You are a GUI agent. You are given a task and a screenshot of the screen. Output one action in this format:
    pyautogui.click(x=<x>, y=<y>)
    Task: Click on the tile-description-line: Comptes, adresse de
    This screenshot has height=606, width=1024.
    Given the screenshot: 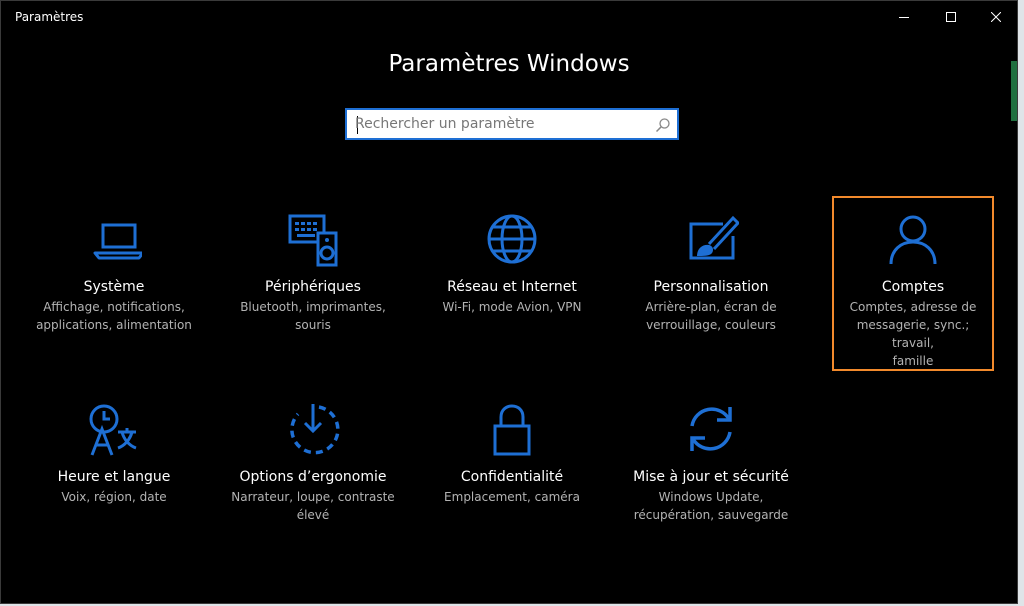 What is the action you would take?
    pyautogui.click(x=913, y=307)
    